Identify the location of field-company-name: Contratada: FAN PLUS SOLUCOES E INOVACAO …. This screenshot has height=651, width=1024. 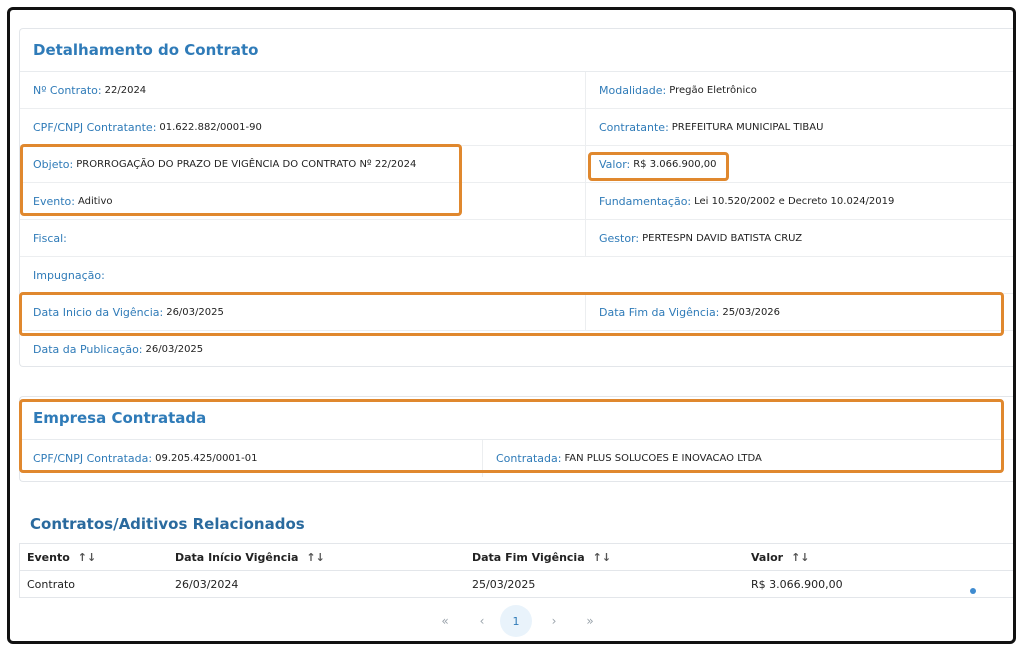
(629, 458).